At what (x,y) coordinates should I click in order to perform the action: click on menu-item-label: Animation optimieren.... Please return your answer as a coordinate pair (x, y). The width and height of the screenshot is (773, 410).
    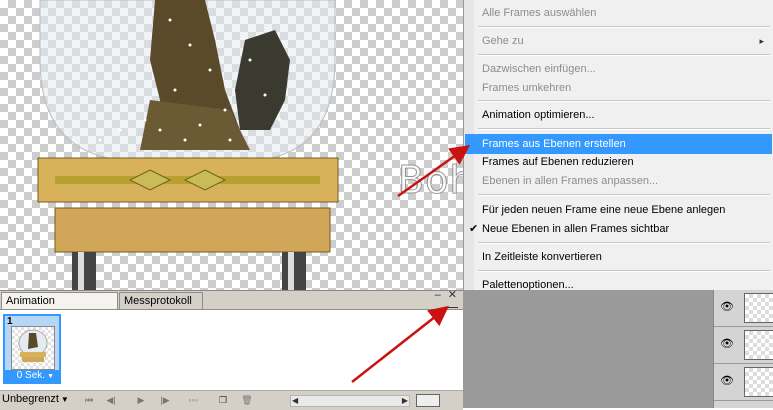
    Looking at the image, I should click on (538, 115).